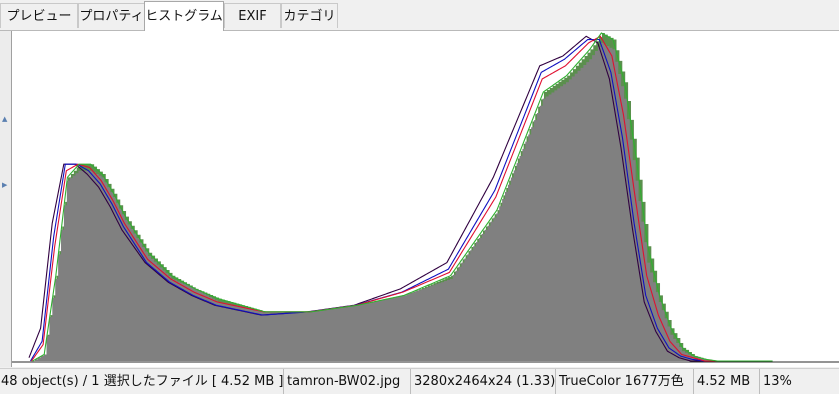 Image resolution: width=839 pixels, height=394 pixels. What do you see at coordinates (142, 381) in the screenshot?
I see `status-object-count: 48 object(s) / 1 選択したファイル [ 4.52 MB ]` at bounding box center [142, 381].